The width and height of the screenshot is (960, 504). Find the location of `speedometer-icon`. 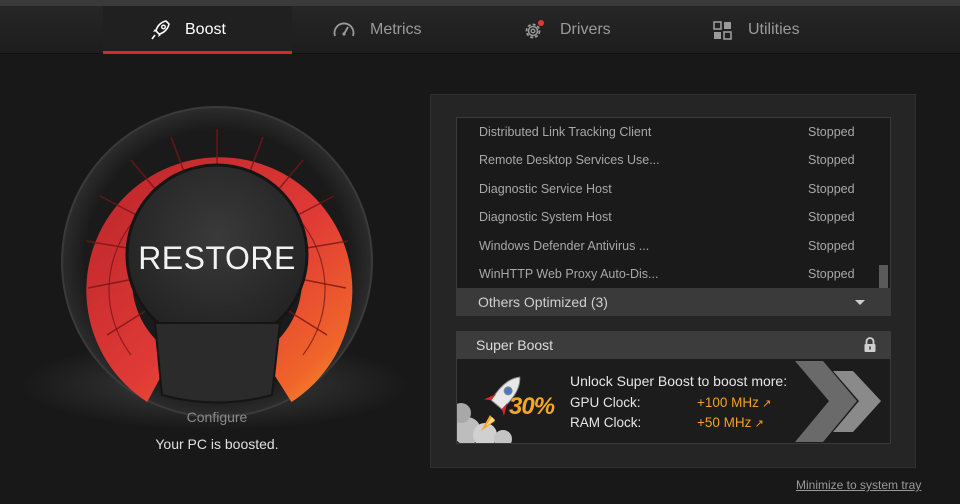

speedometer-icon is located at coordinates (344, 29).